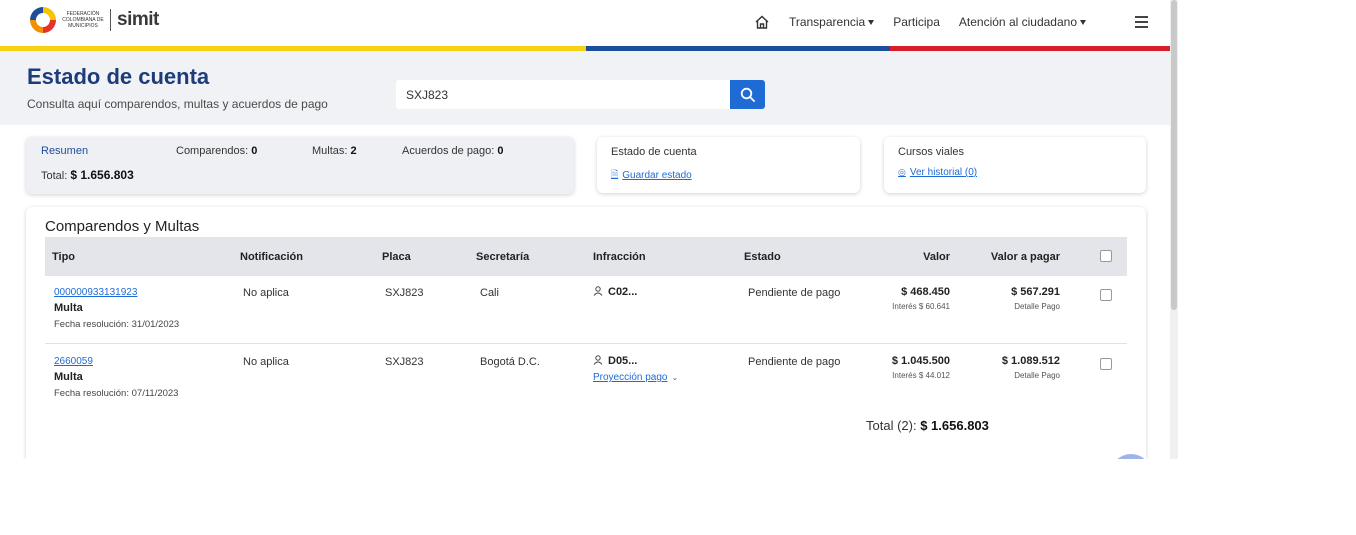 The width and height of the screenshot is (1356, 535). What do you see at coordinates (738, 48) in the screenshot?
I see `flag-stripe-blue` at bounding box center [738, 48].